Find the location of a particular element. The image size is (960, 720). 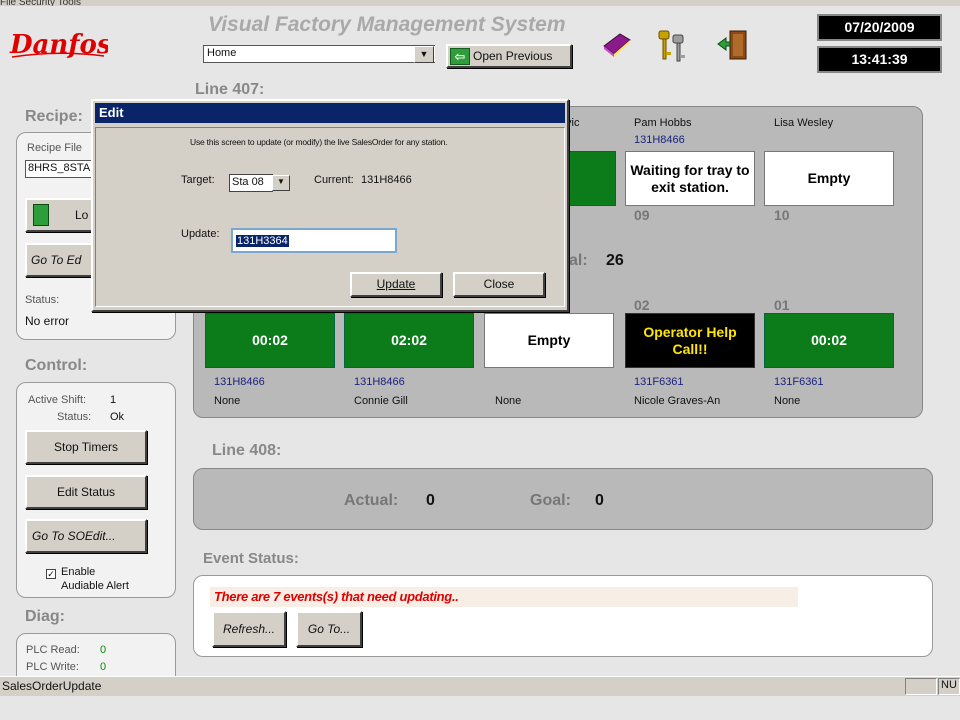

line-407-goal-label: al: is located at coordinates (578, 260).